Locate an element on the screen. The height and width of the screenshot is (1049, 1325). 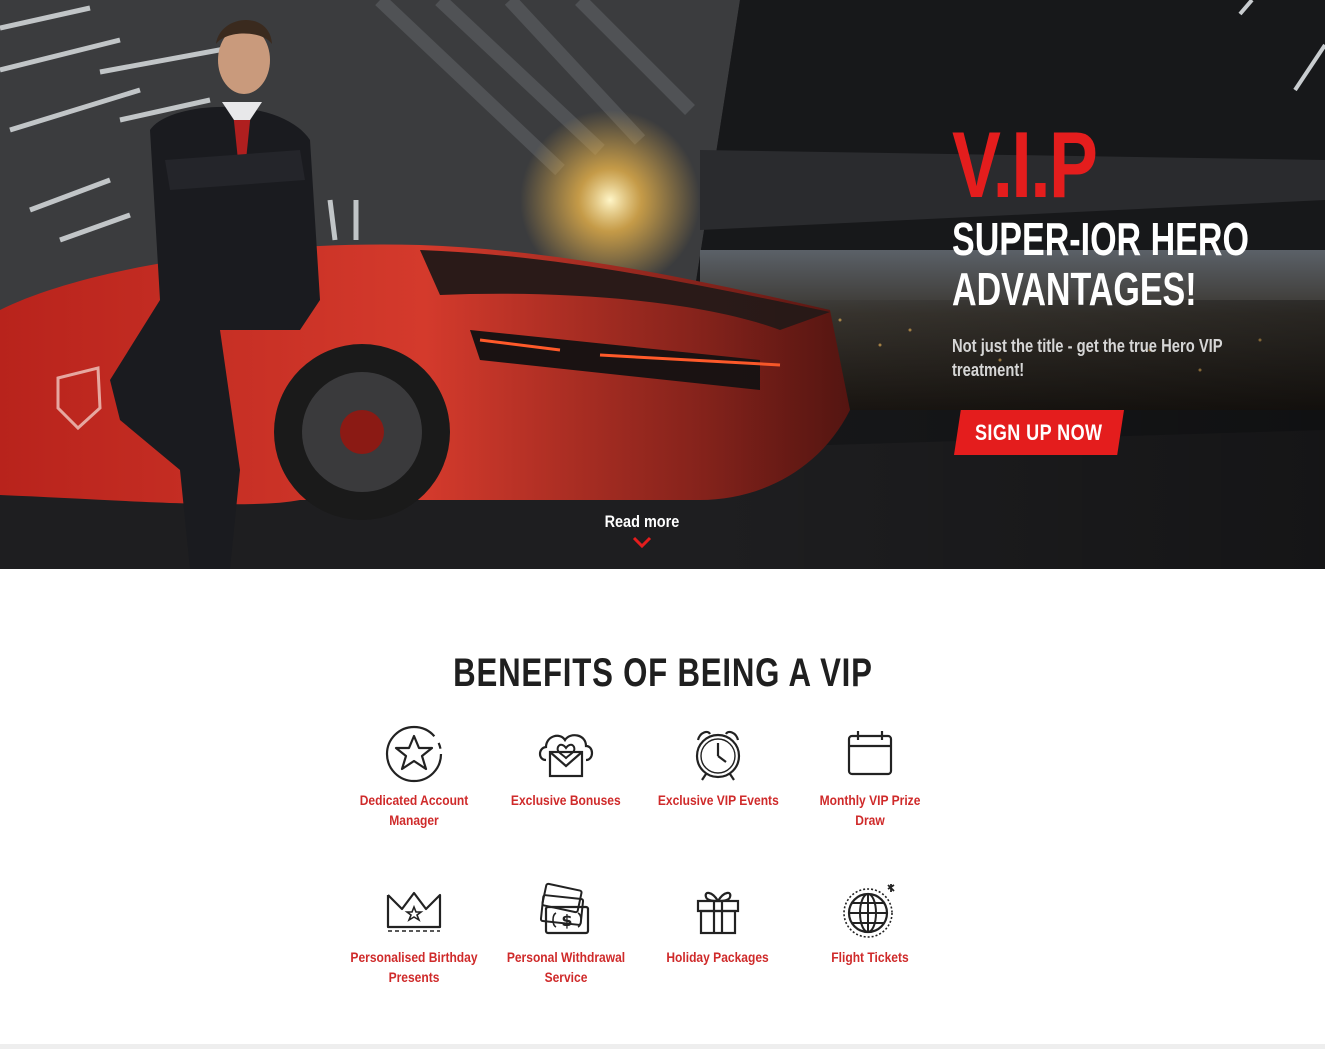
sign-up-label: SIGN UP NOW is located at coordinates (1039, 432).